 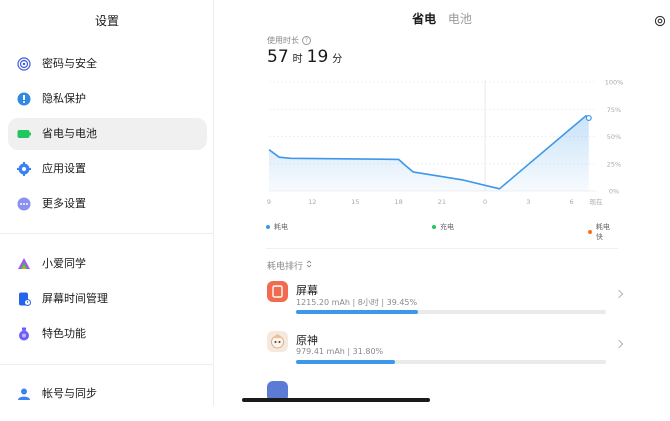 What do you see at coordinates (64, 263) in the screenshot?
I see `sidebar-item-label: 小爱同学` at bounding box center [64, 263].